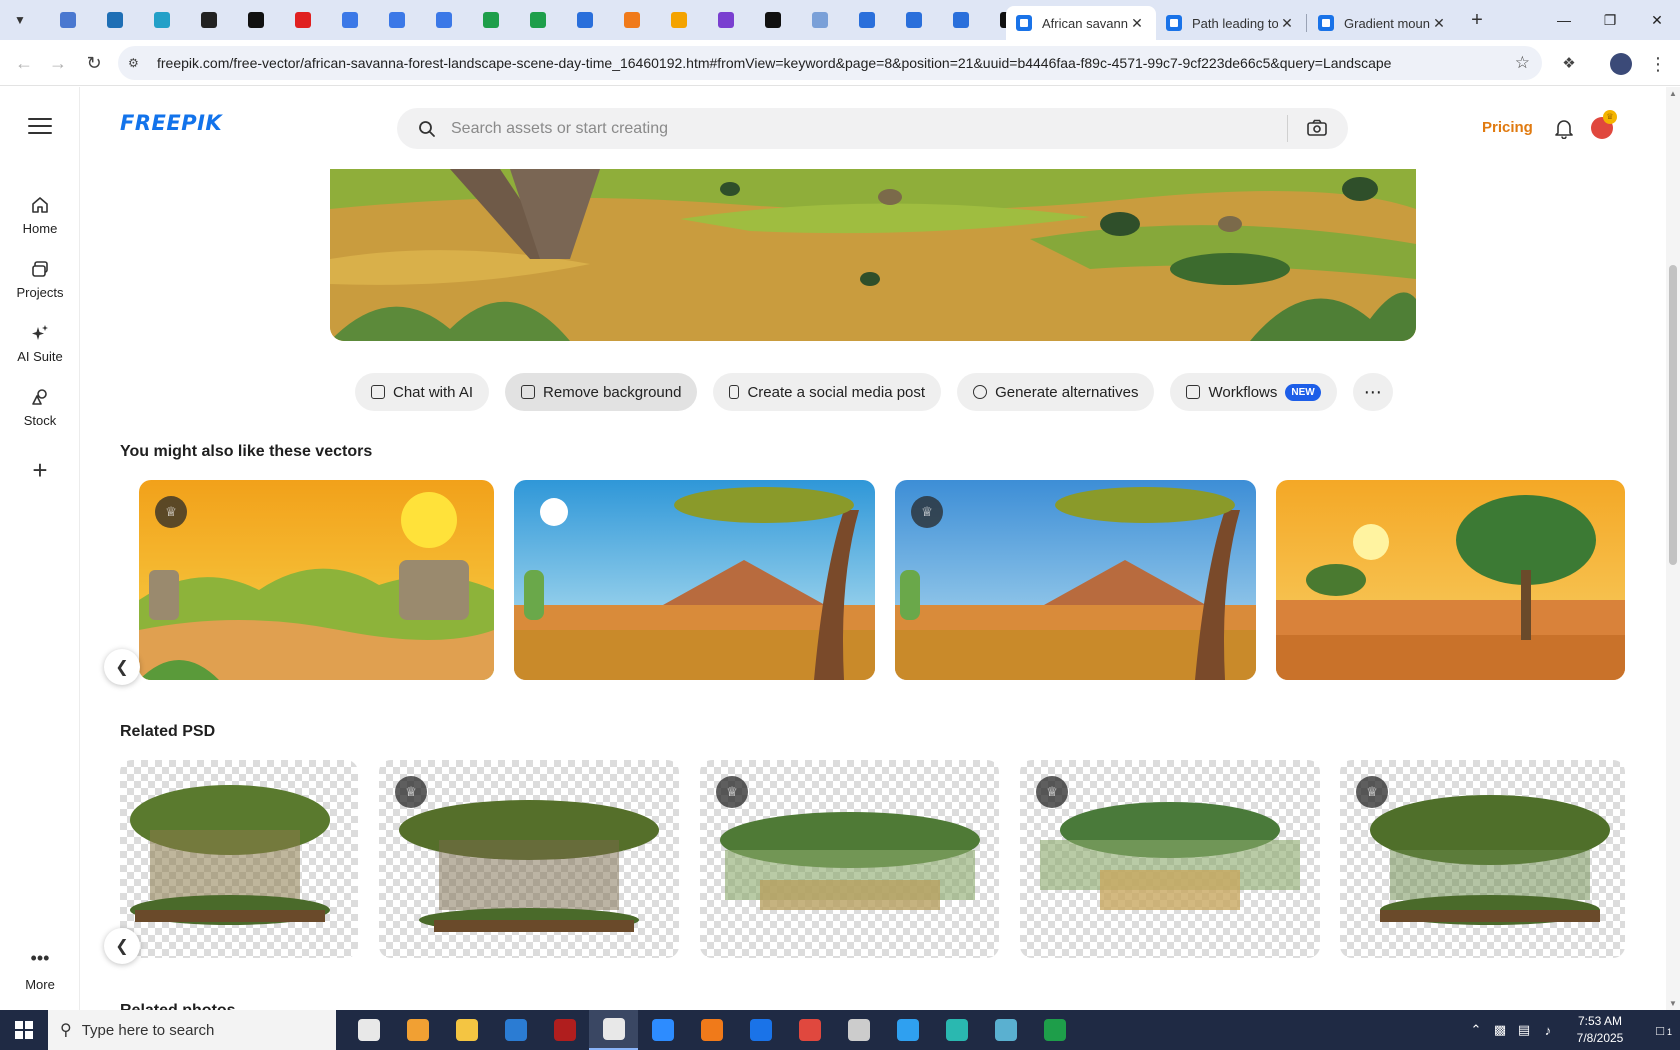 This screenshot has width=1680, height=1050. I want to click on camera-search-icon, so click(1317, 128).